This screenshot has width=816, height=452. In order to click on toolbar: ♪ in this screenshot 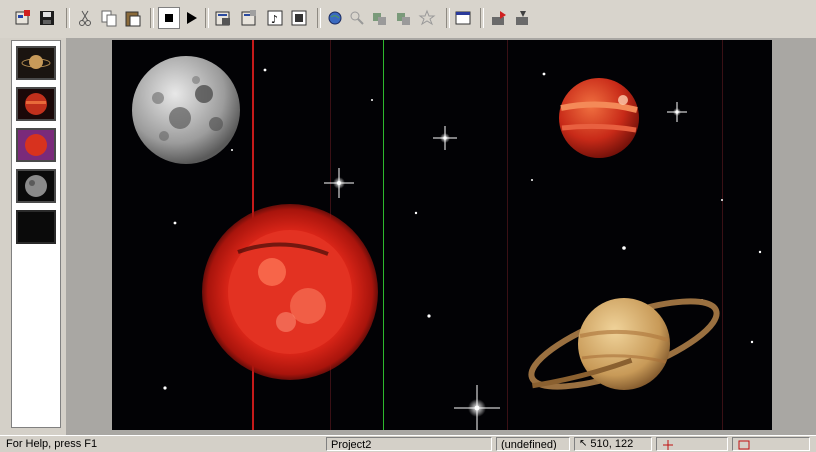, I will do `click(408, 19)`.